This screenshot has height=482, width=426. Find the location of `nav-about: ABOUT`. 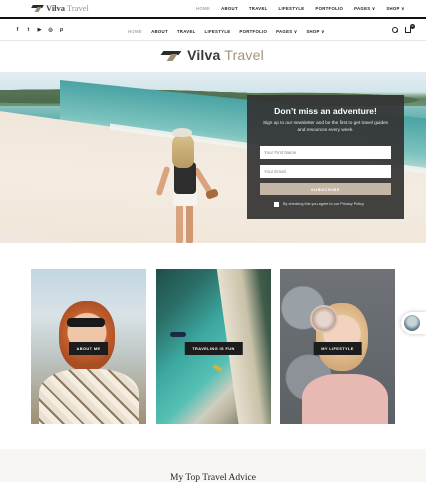

nav-about: ABOUT is located at coordinates (159, 32).